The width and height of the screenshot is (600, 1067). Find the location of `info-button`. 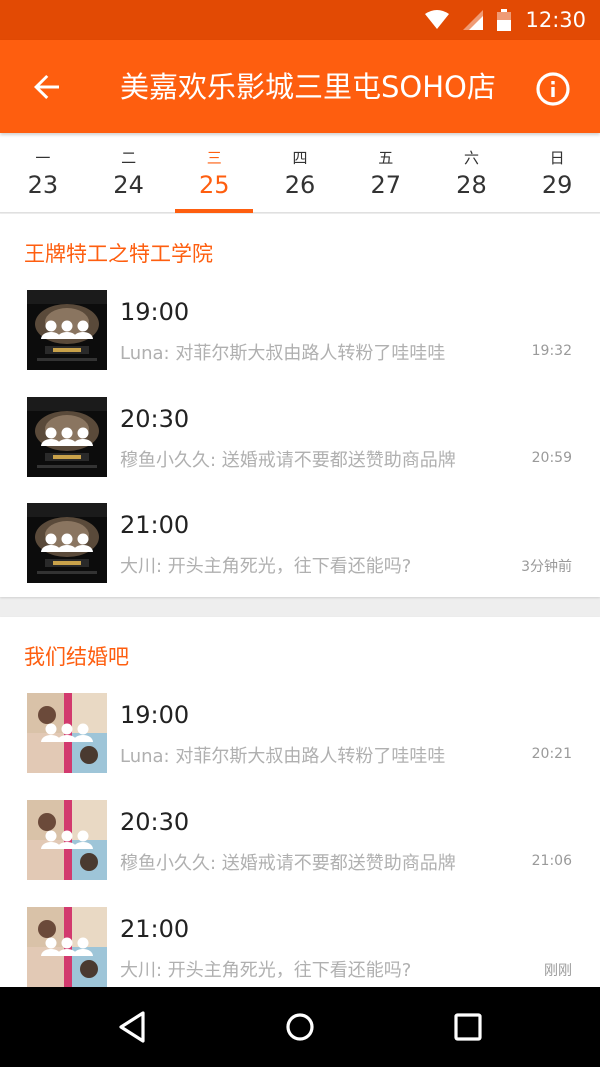

info-button is located at coordinates (553, 89).